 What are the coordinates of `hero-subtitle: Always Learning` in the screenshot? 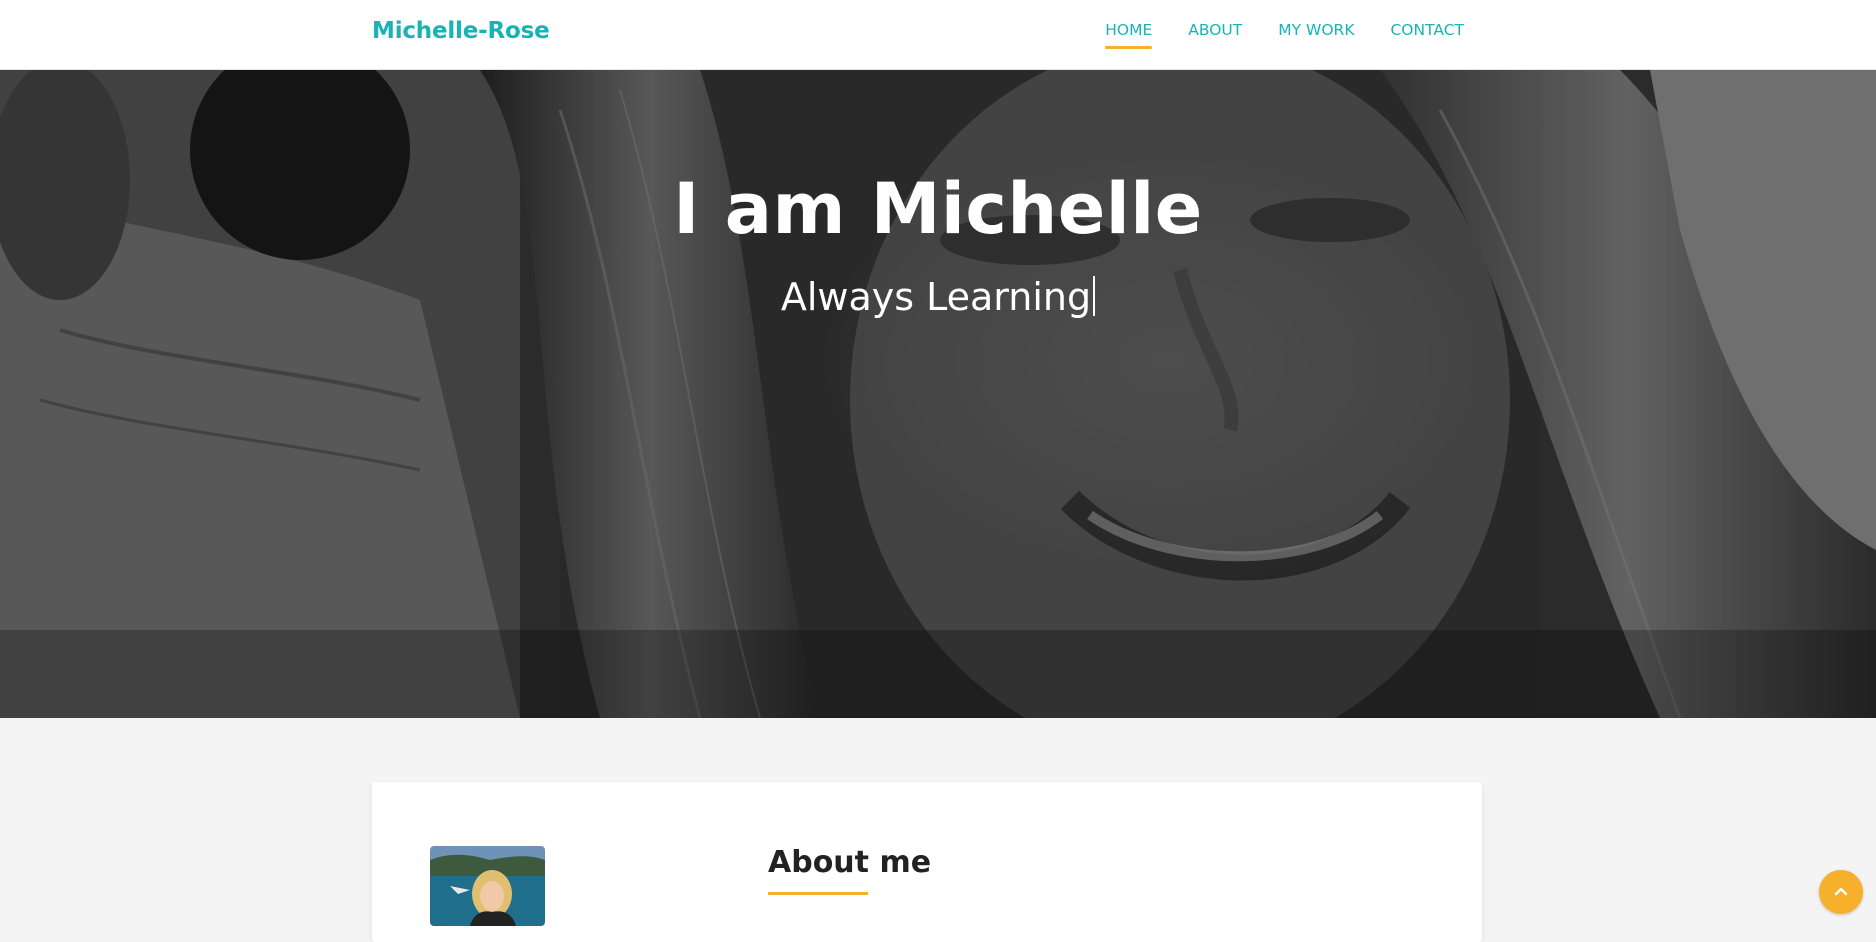 It's located at (936, 297).